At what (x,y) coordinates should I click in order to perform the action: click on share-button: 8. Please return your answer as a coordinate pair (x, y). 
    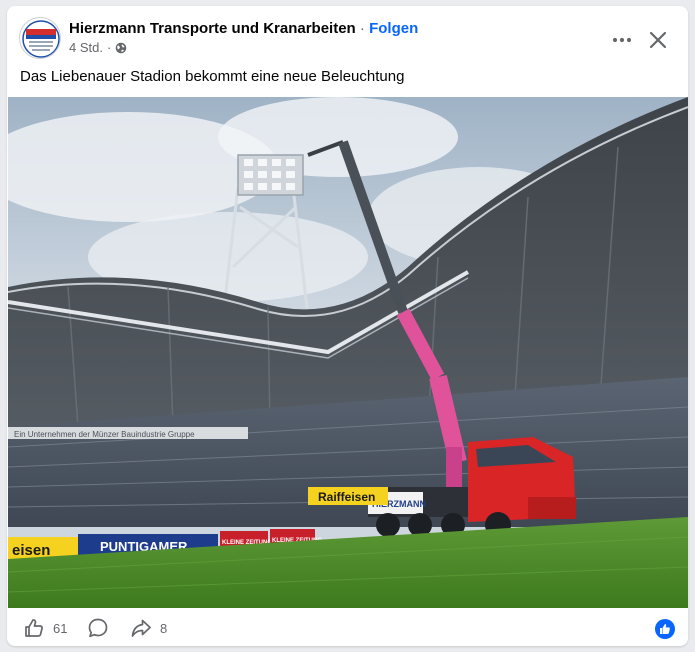
    Looking at the image, I should click on (148, 628).